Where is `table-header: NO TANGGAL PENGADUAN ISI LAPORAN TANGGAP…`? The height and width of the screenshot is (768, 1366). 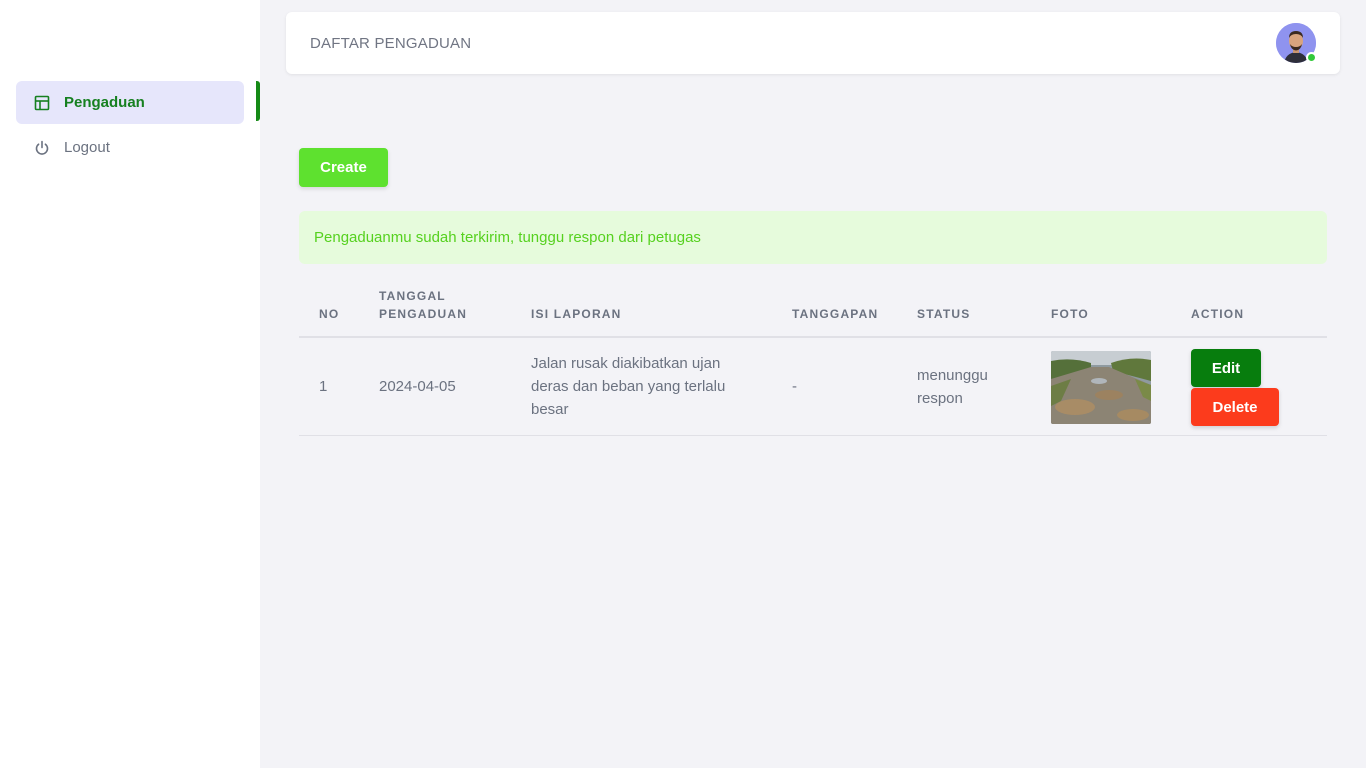
table-header: NO TANGGAL PENGADUAN ISI LAPORAN TANGGAP… is located at coordinates (813, 309).